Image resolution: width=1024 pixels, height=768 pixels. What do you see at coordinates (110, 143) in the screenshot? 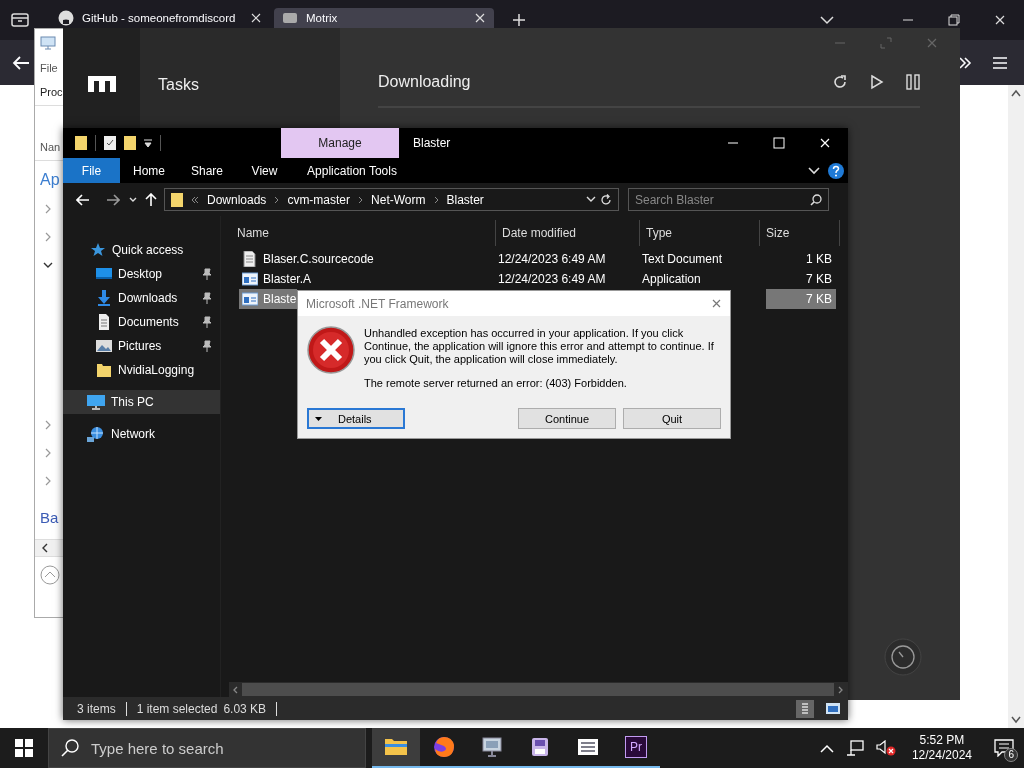
I see `checklist-icon` at bounding box center [110, 143].